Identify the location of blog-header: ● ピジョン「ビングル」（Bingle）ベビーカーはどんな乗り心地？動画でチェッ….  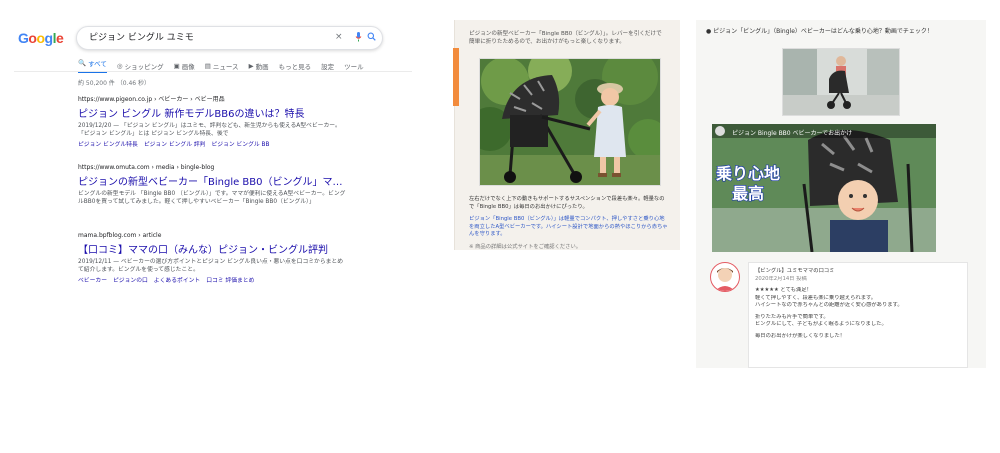
(819, 31).